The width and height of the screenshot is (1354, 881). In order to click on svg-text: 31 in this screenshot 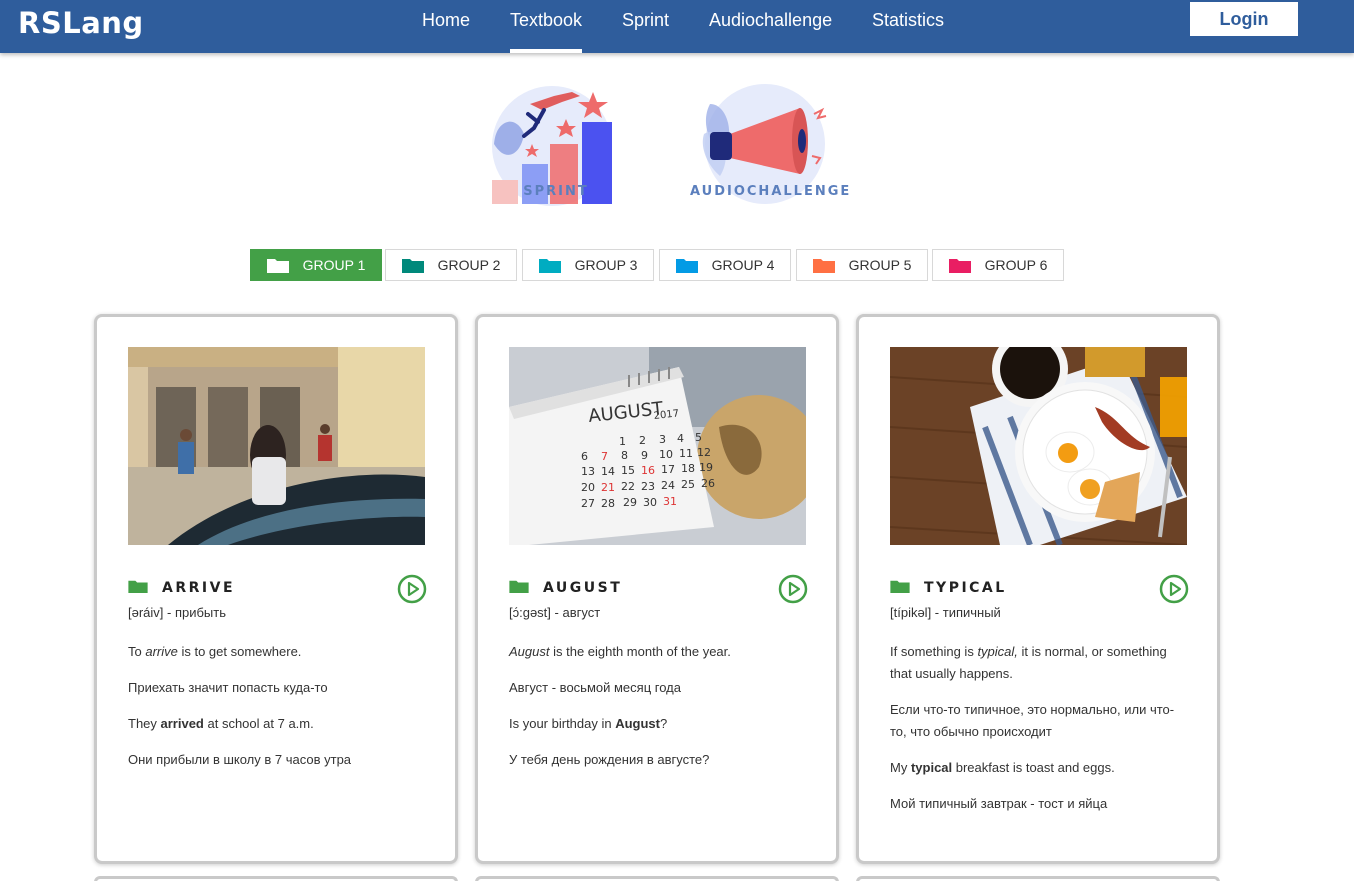, I will do `click(670, 501)`.